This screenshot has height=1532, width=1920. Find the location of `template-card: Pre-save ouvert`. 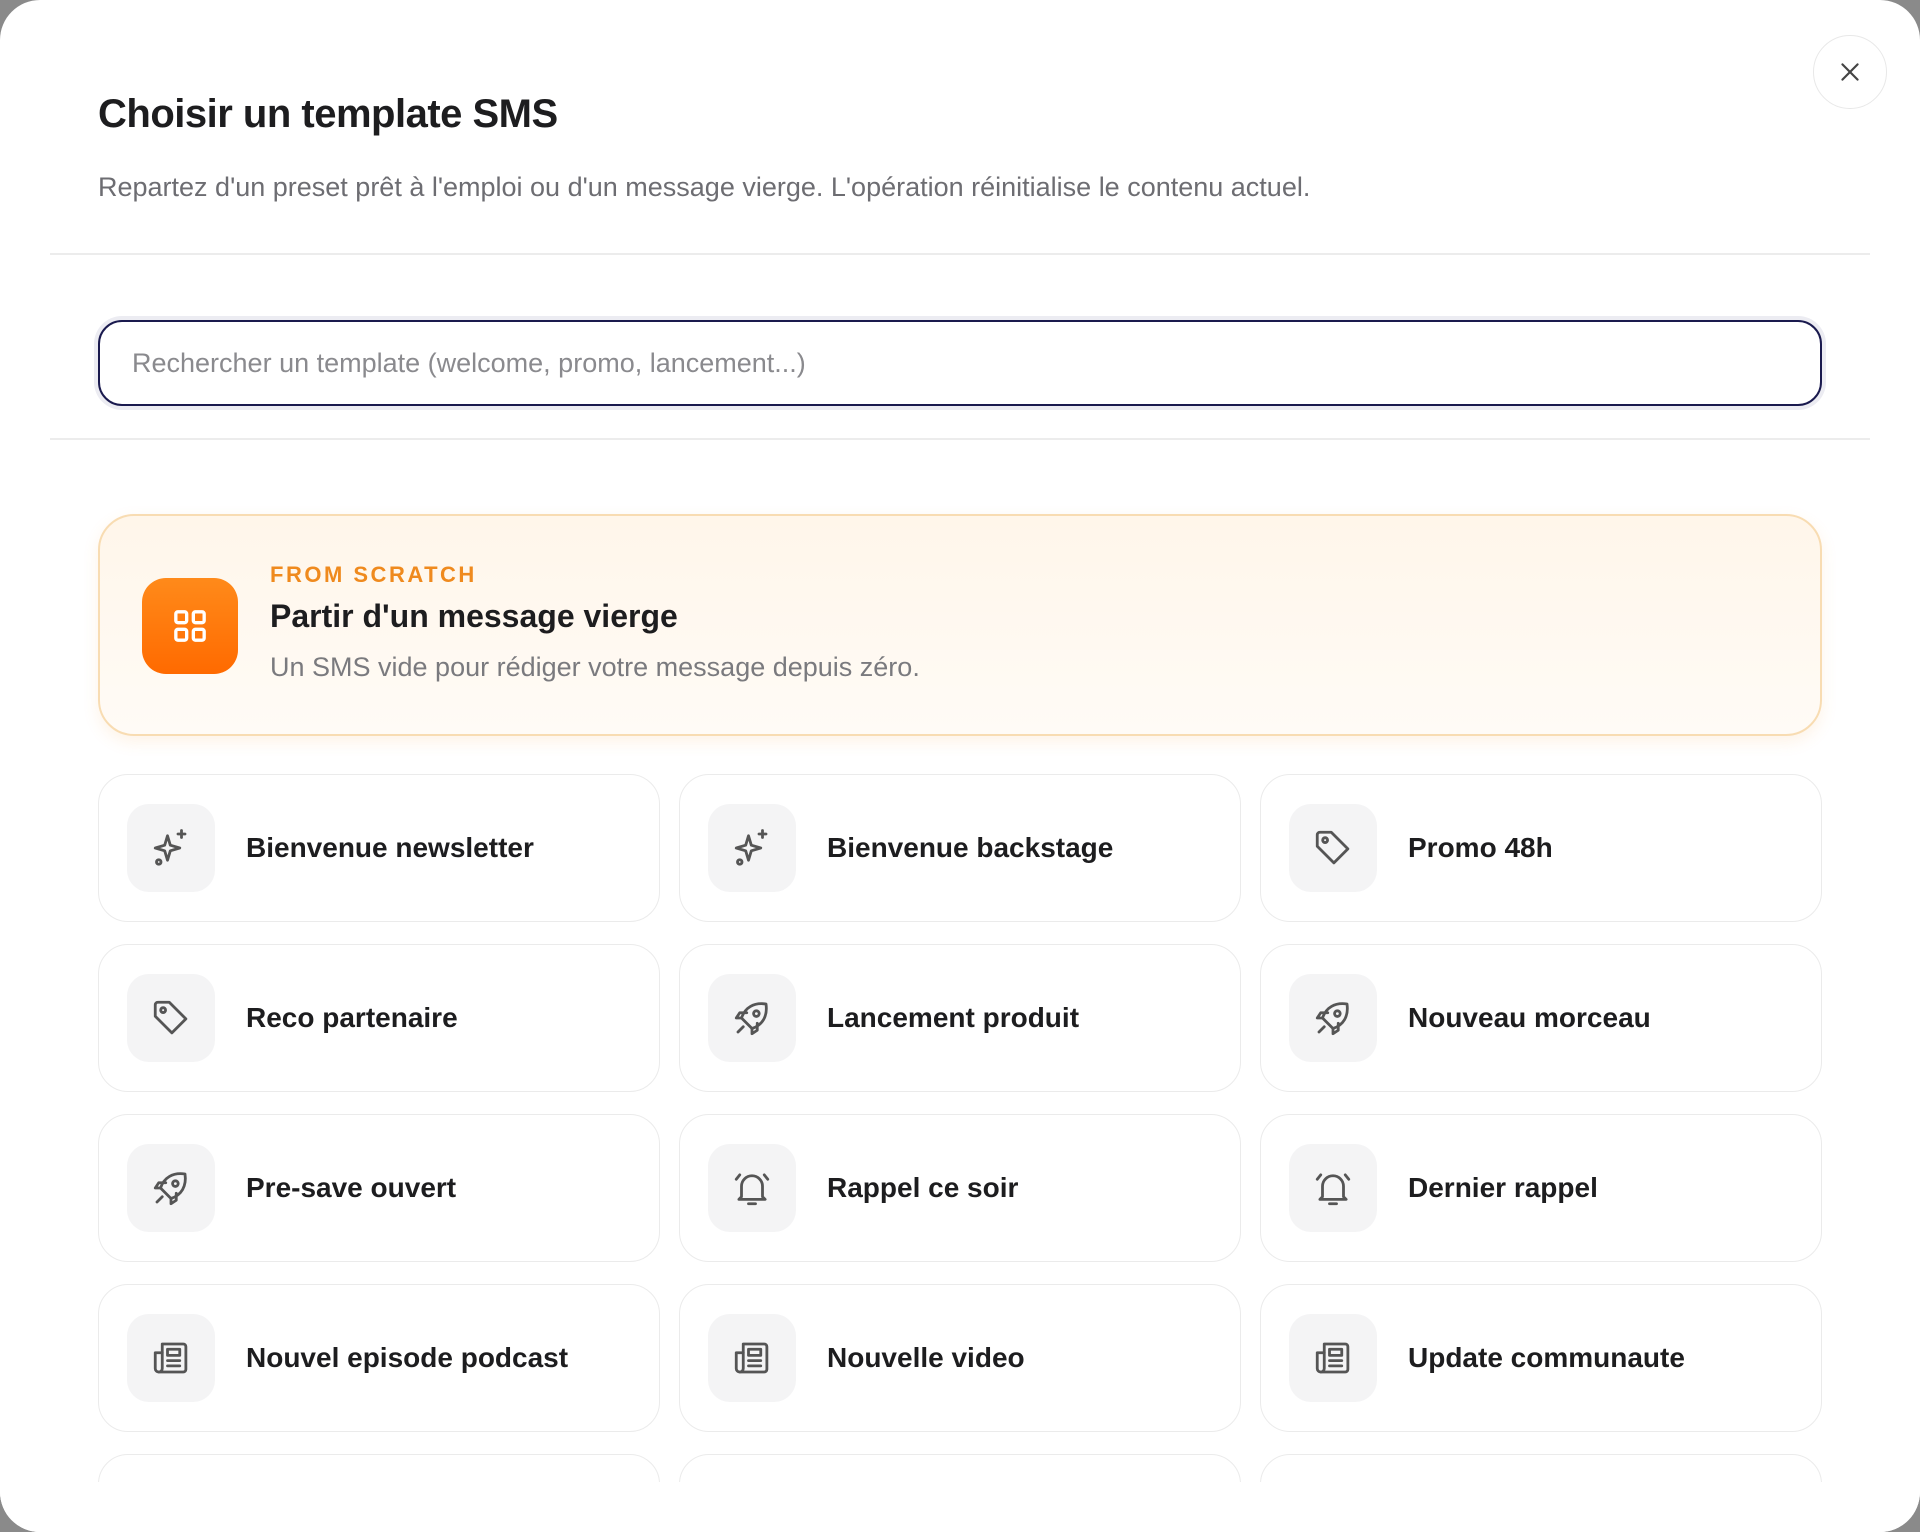

template-card: Pre-save ouvert is located at coordinates (379, 1188).